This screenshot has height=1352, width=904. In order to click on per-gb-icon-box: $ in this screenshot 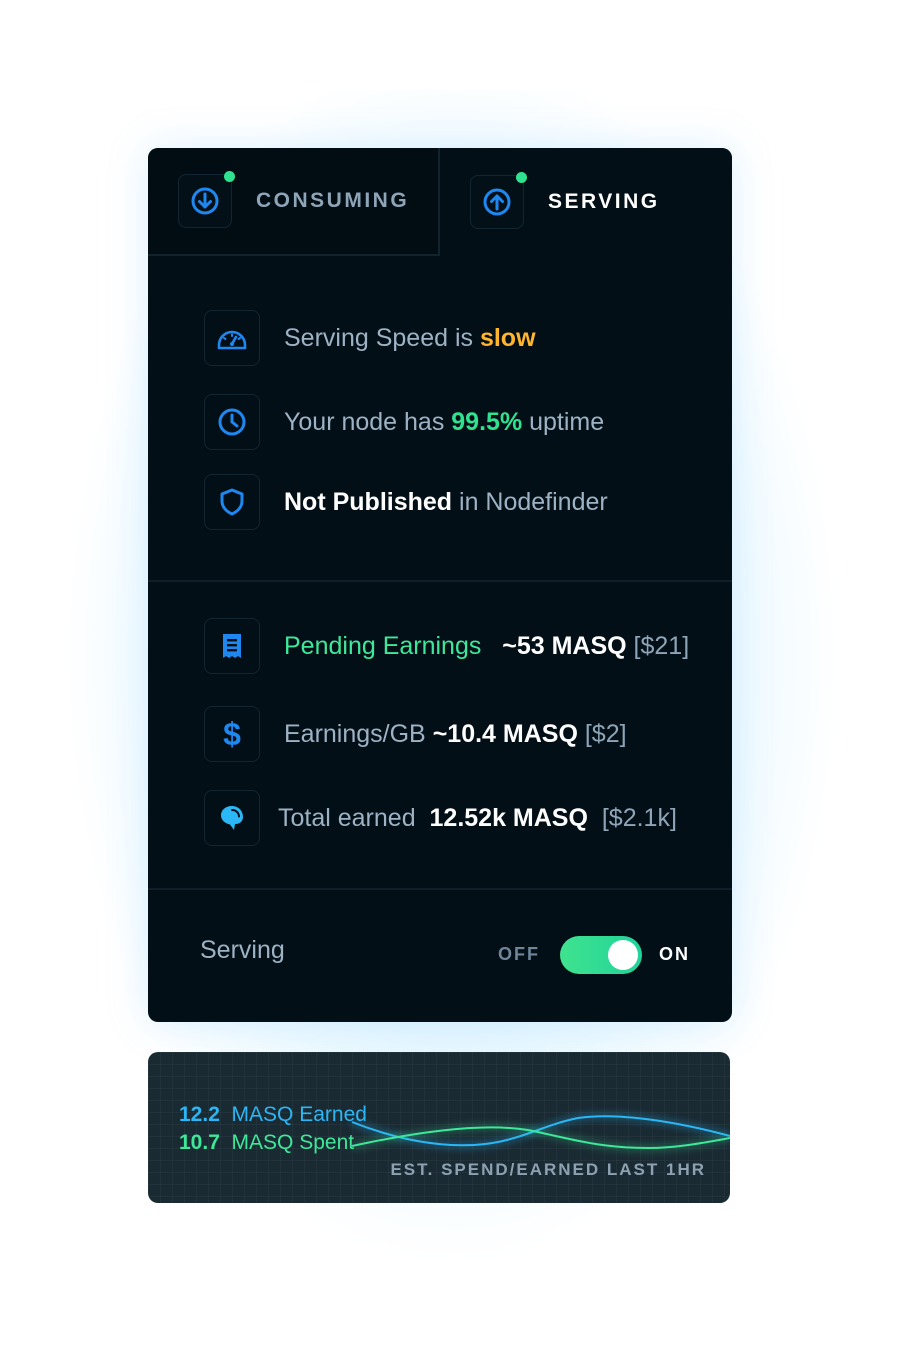, I will do `click(232, 734)`.